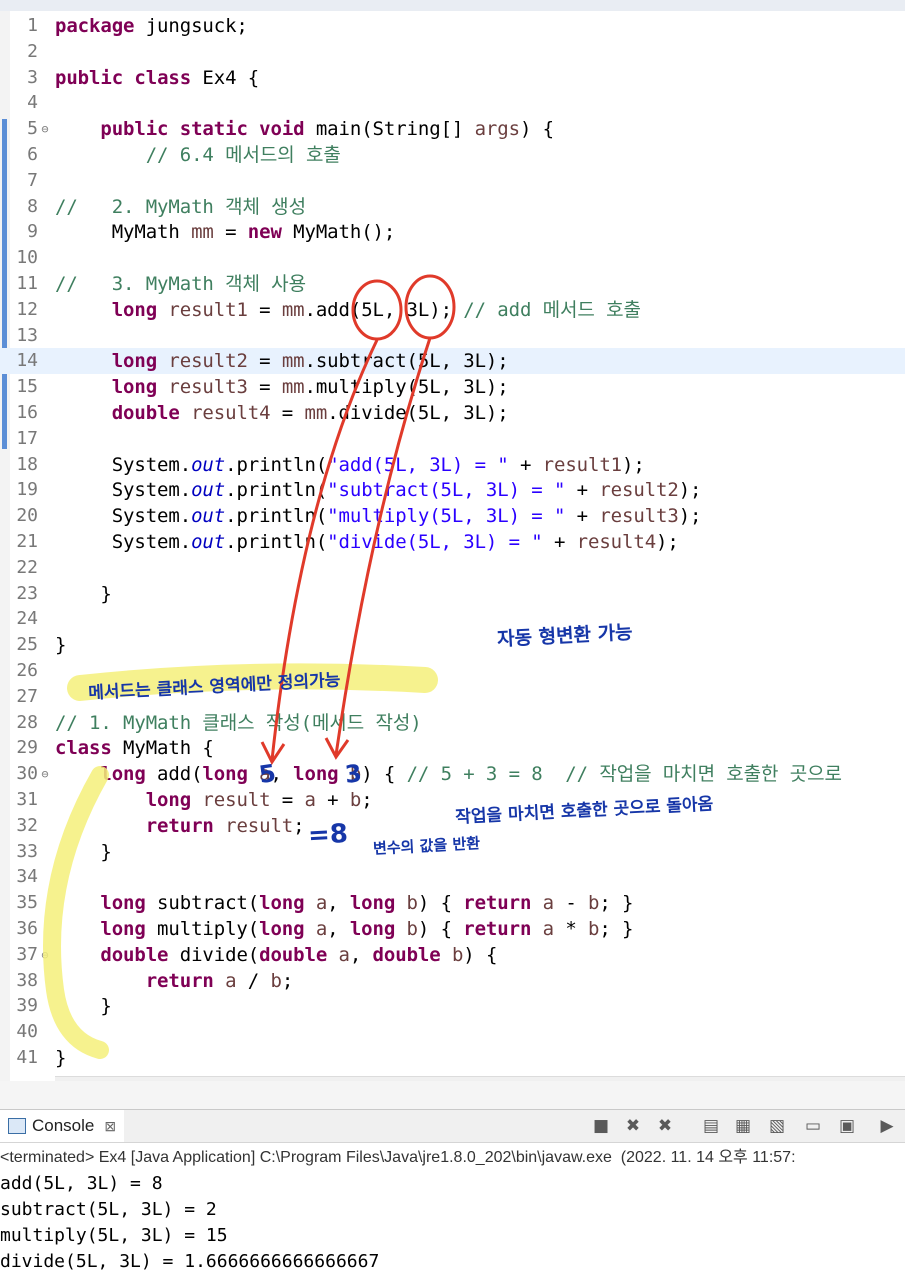 The width and height of the screenshot is (905, 1280). Describe the element at coordinates (328, 835) in the screenshot. I see `annotation-eq8: =8` at that location.